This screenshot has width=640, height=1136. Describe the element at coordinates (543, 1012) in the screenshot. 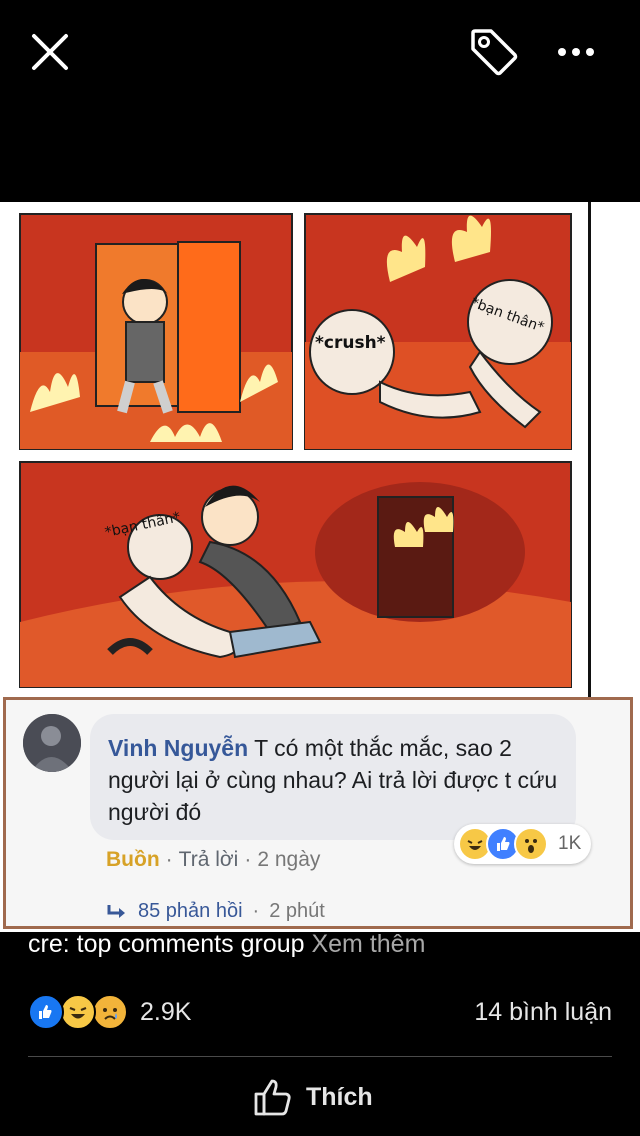

I see `comment-count: 14 bình luận` at that location.